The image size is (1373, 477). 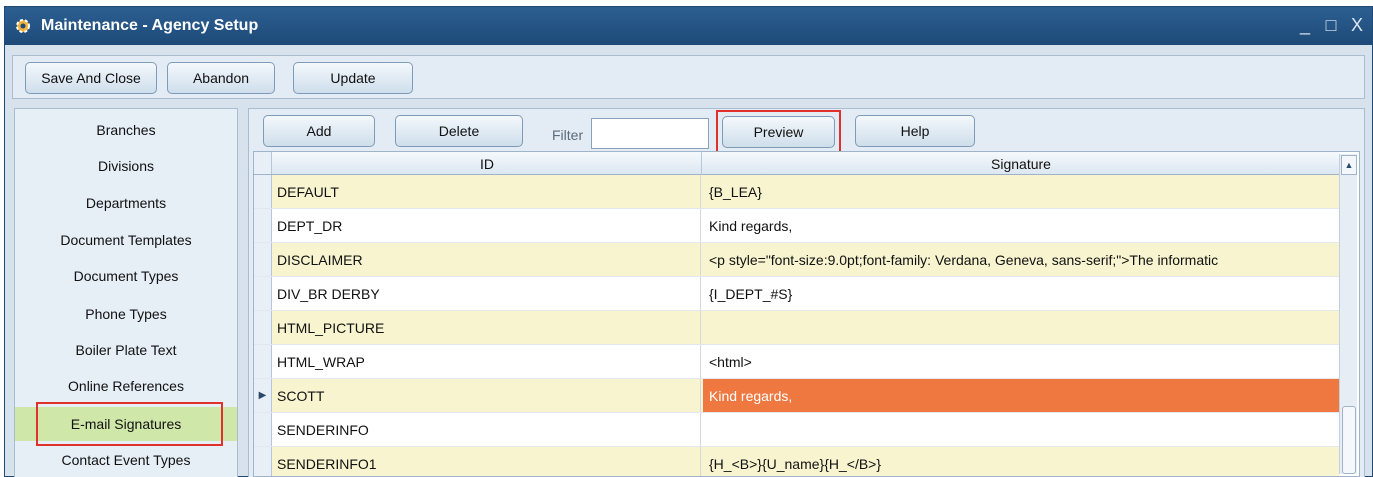 I want to click on table-row: SENDERINFO1 {H_<B>}{U_name}{H_</B>}, so click(x=796, y=461).